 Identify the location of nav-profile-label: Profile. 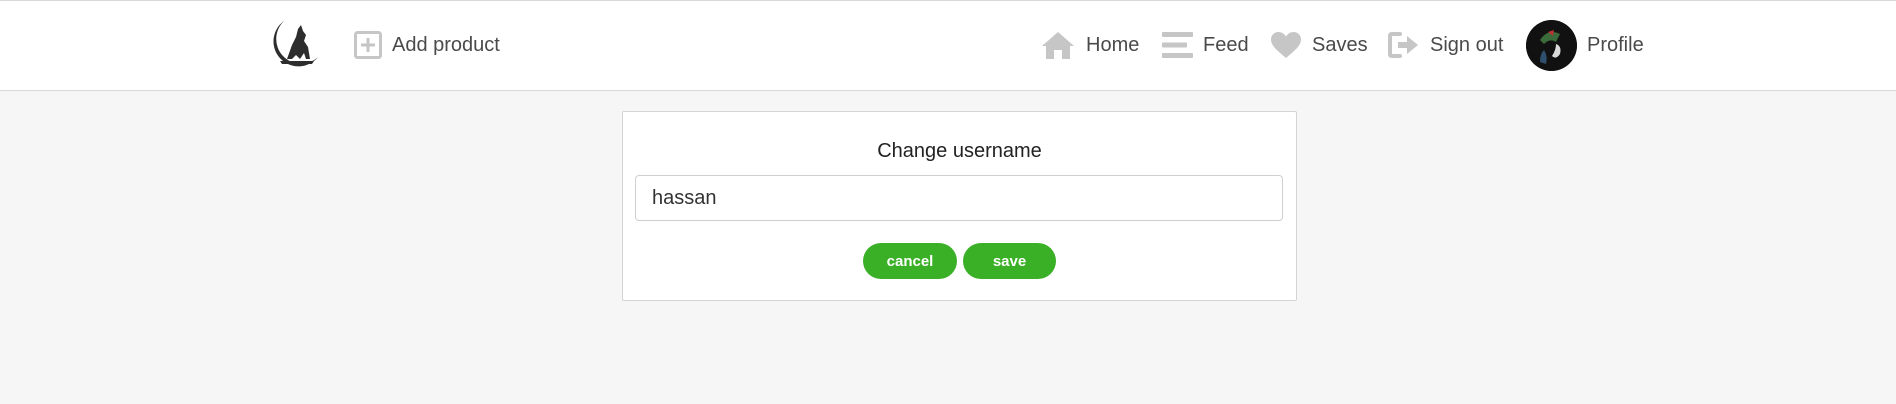
(1615, 45).